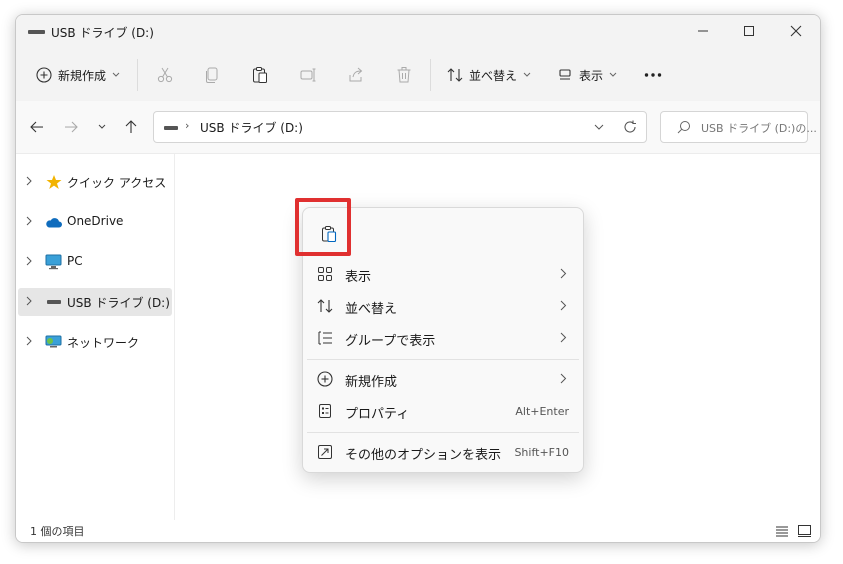 Image resolution: width=843 pixels, height=564 pixels. I want to click on sort-button: 並べ替え, so click(489, 75).